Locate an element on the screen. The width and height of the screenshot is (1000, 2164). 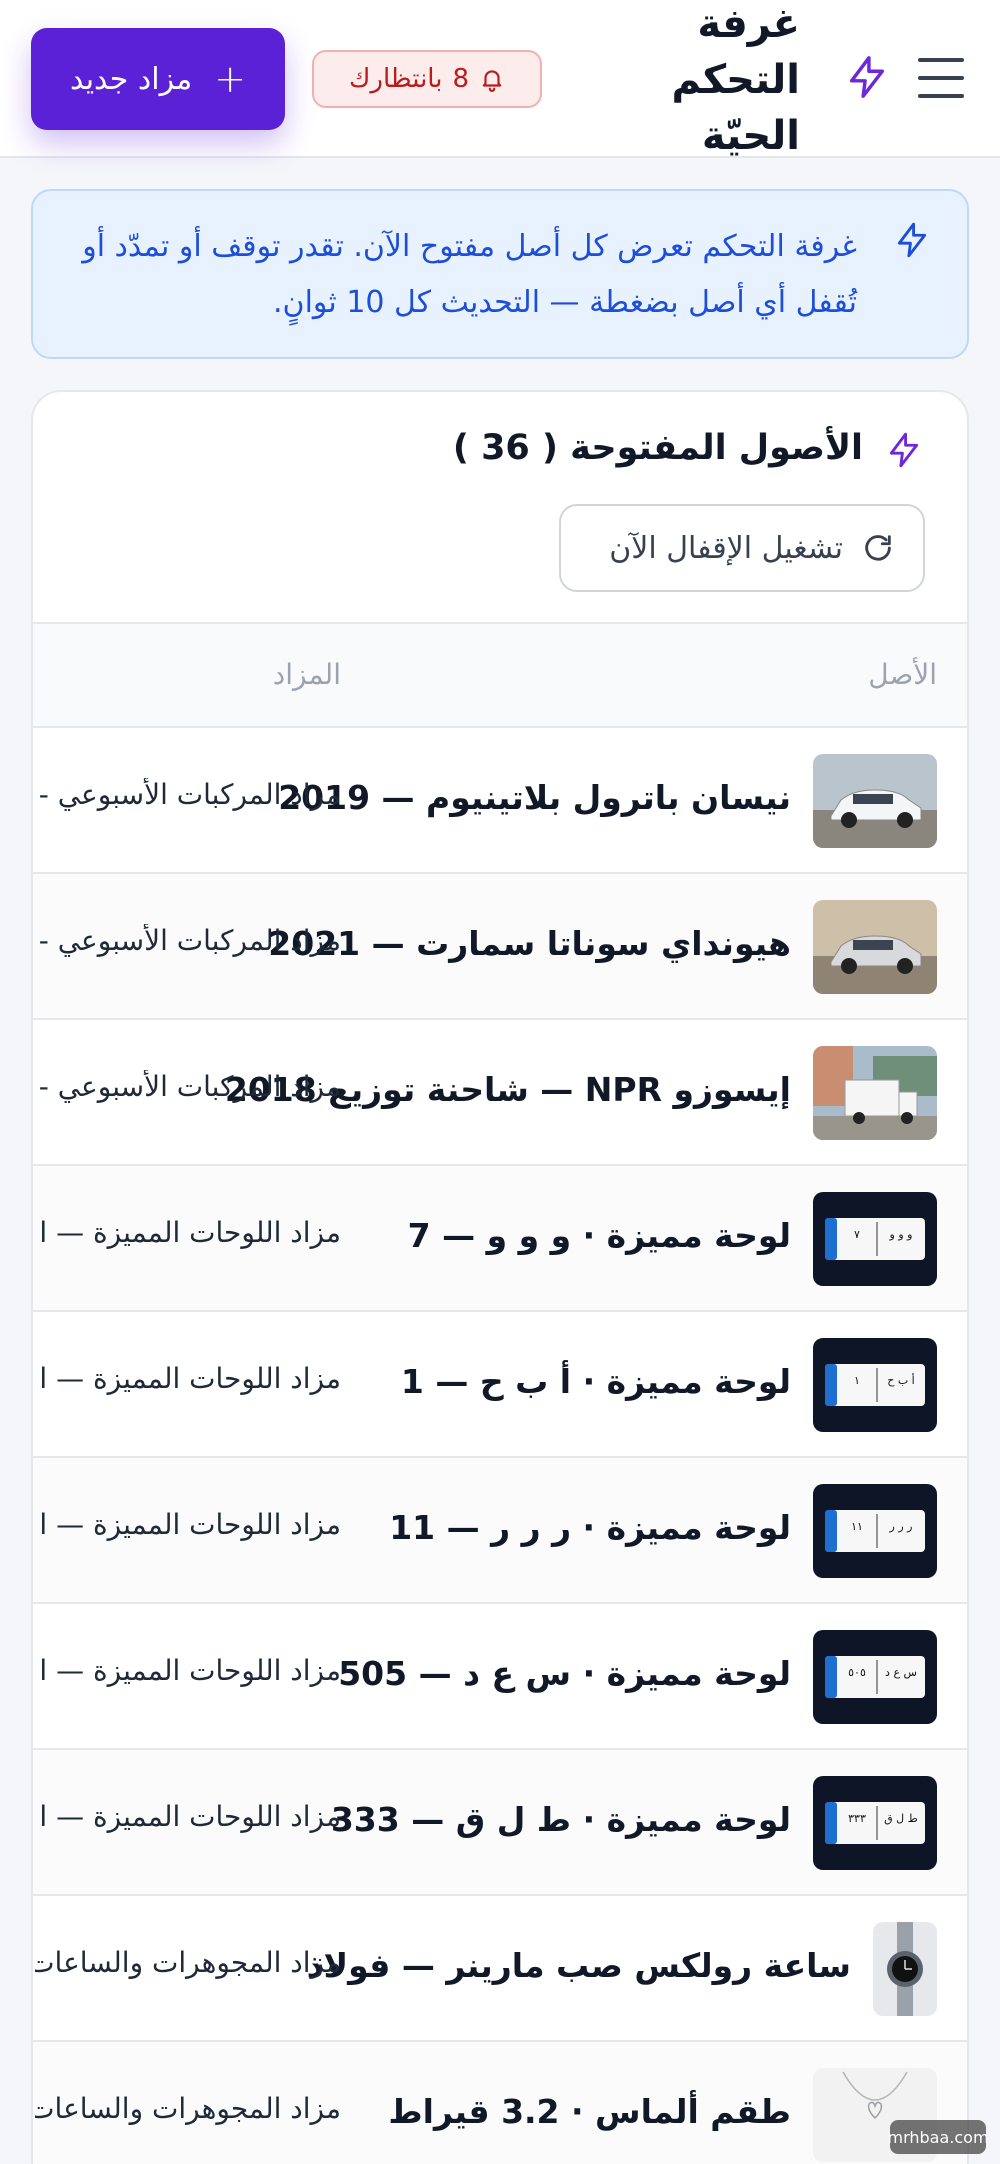
svg-text: ٧ is located at coordinates (857, 1234).